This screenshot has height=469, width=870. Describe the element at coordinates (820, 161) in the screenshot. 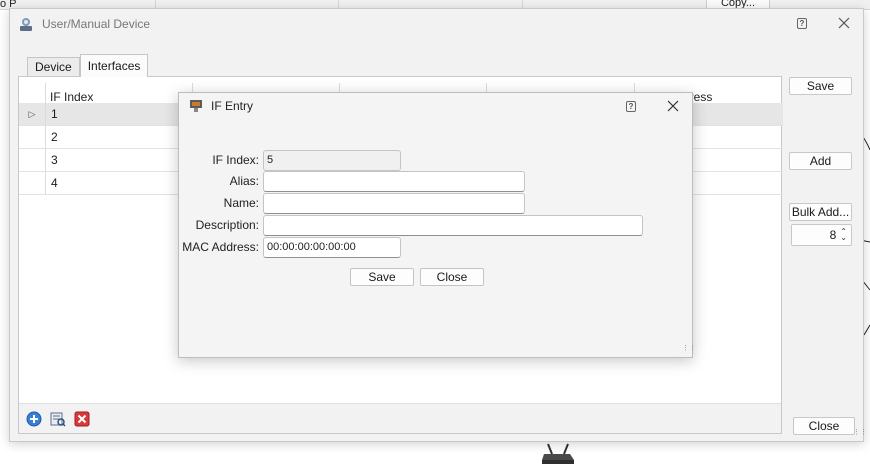

I see `add-button: Add` at that location.